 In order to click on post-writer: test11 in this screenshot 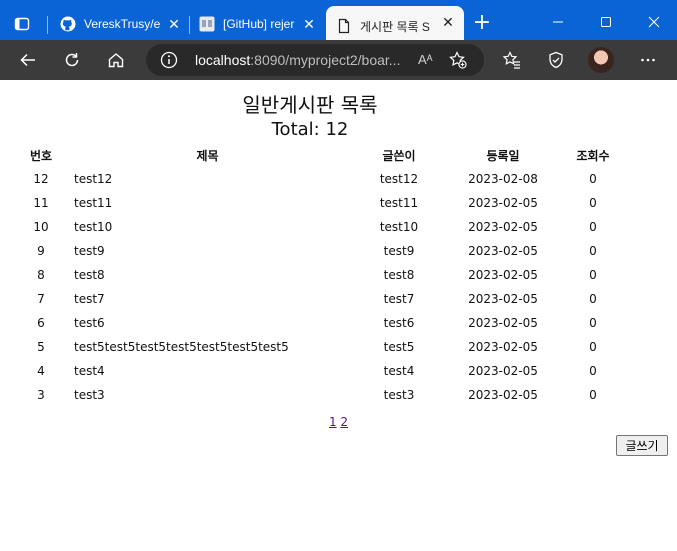, I will do `click(399, 203)`.